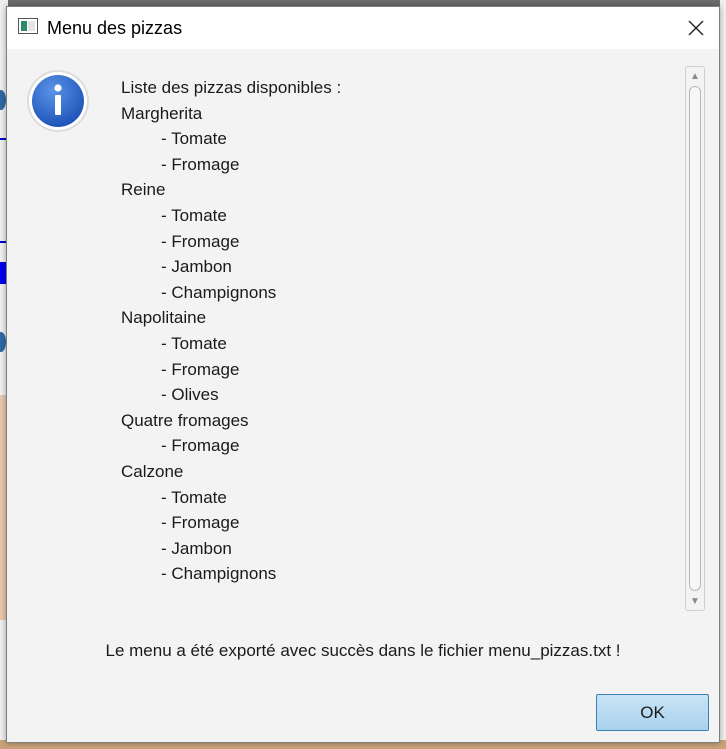 The width and height of the screenshot is (726, 749). I want to click on ingredient-item: - Olives, so click(190, 395).